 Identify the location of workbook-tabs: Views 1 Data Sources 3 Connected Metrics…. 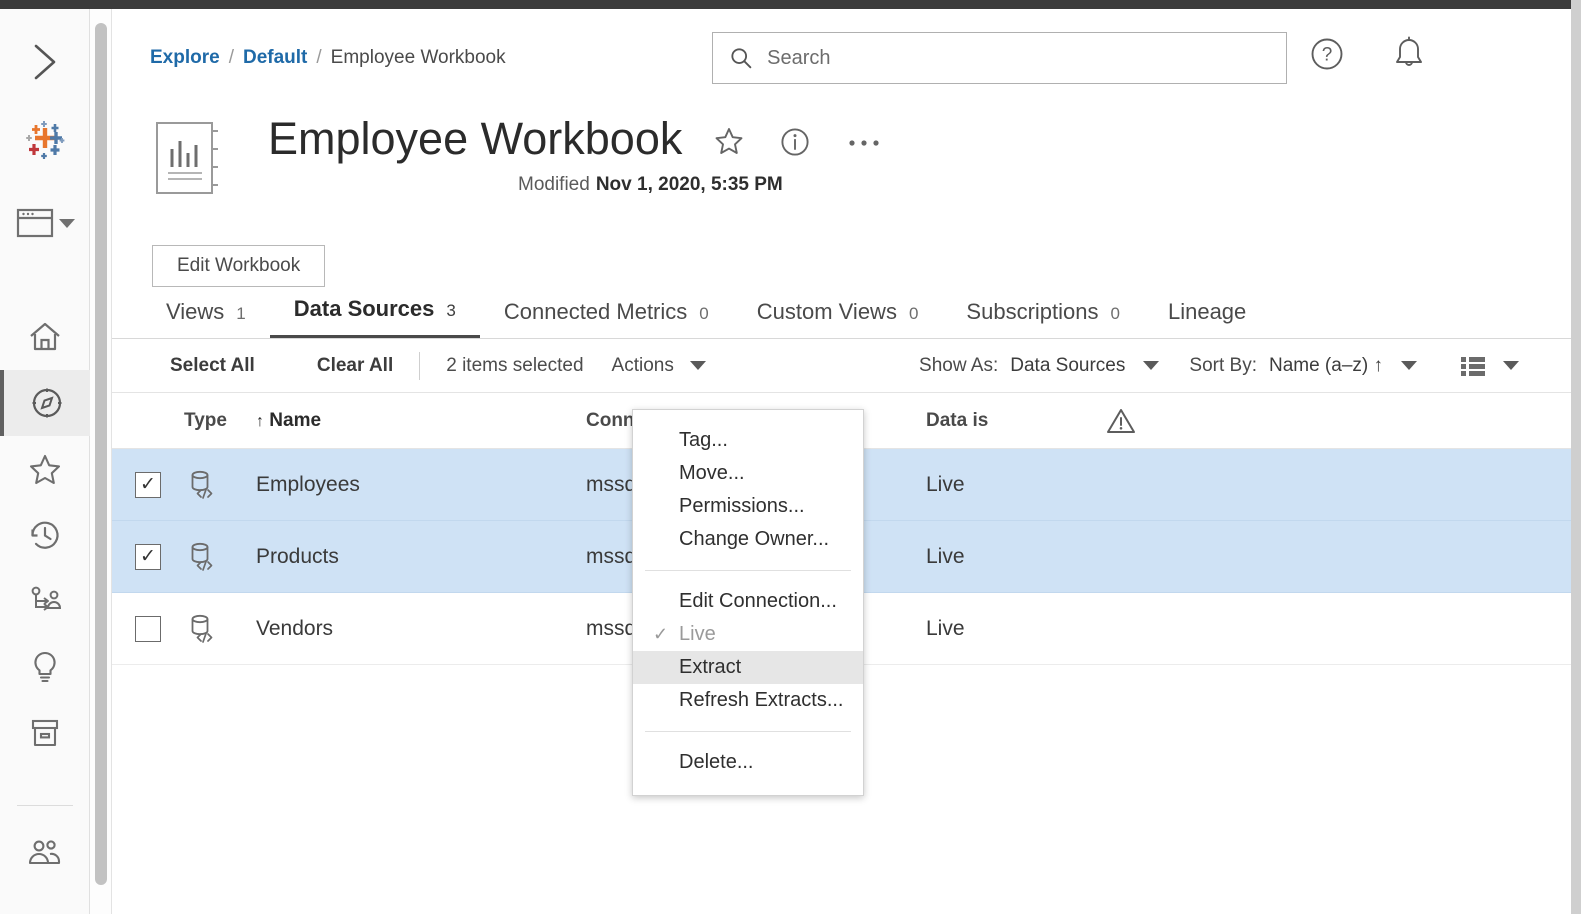
(841, 313).